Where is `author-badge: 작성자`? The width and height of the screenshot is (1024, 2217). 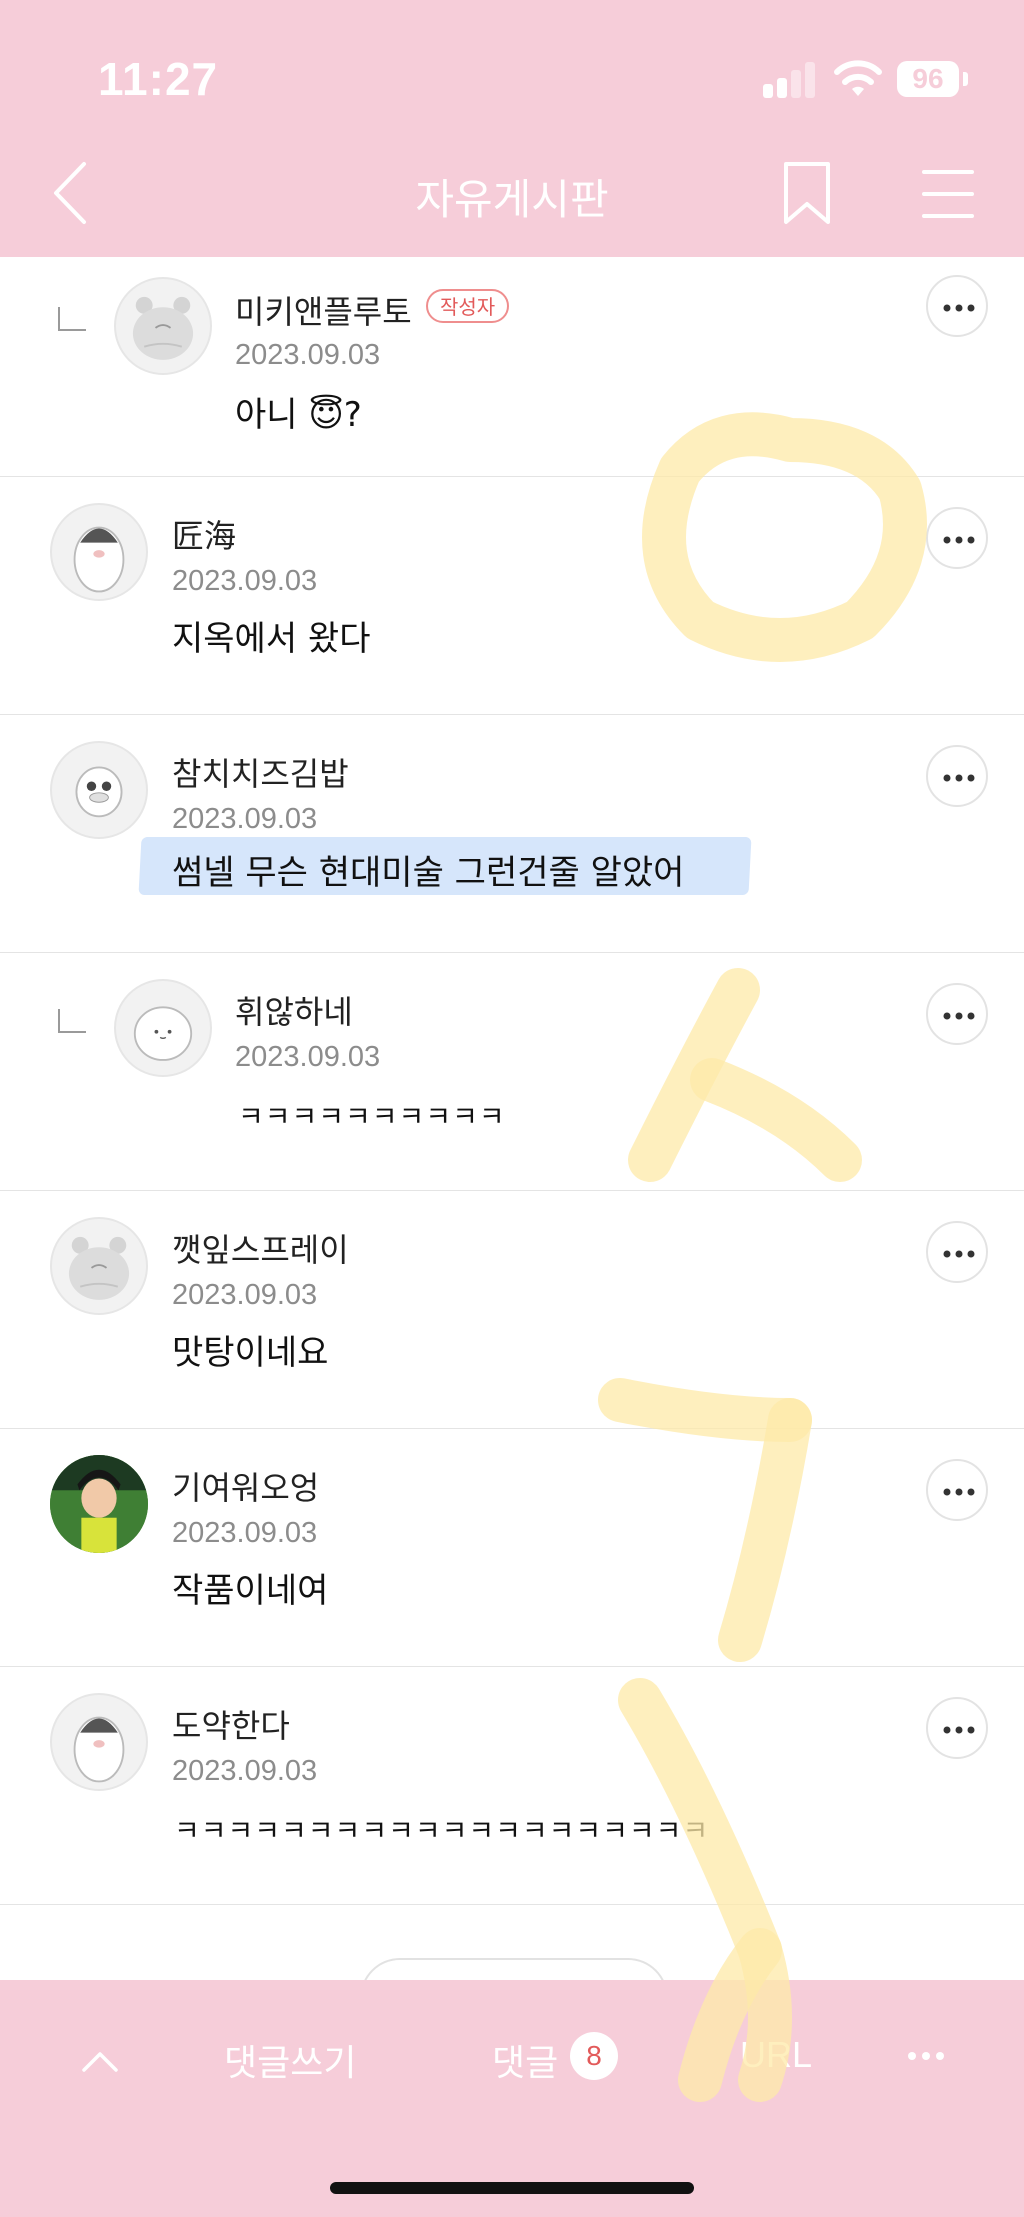
author-badge: 작성자 is located at coordinates (468, 306).